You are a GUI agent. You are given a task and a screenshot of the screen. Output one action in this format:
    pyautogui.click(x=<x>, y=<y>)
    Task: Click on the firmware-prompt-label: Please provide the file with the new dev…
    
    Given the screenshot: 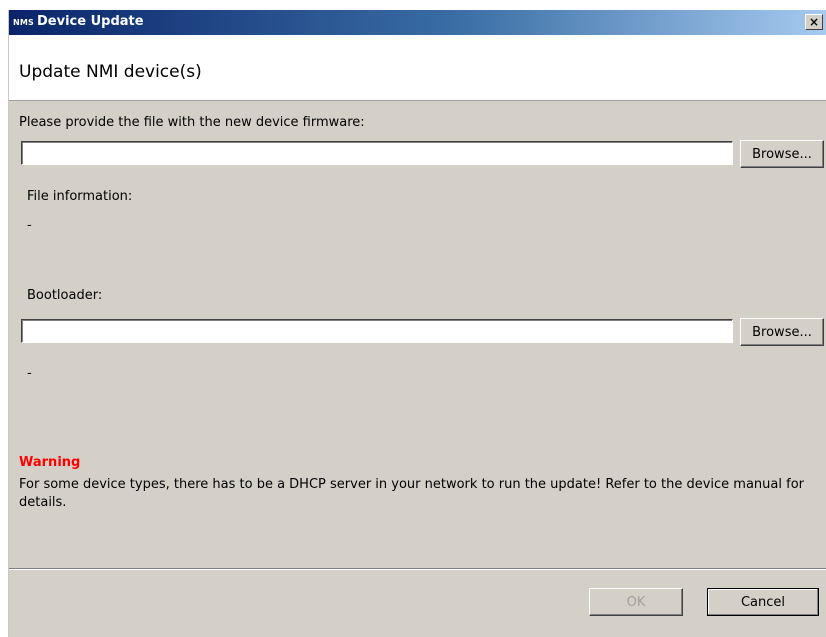 What is the action you would take?
    pyautogui.click(x=192, y=122)
    